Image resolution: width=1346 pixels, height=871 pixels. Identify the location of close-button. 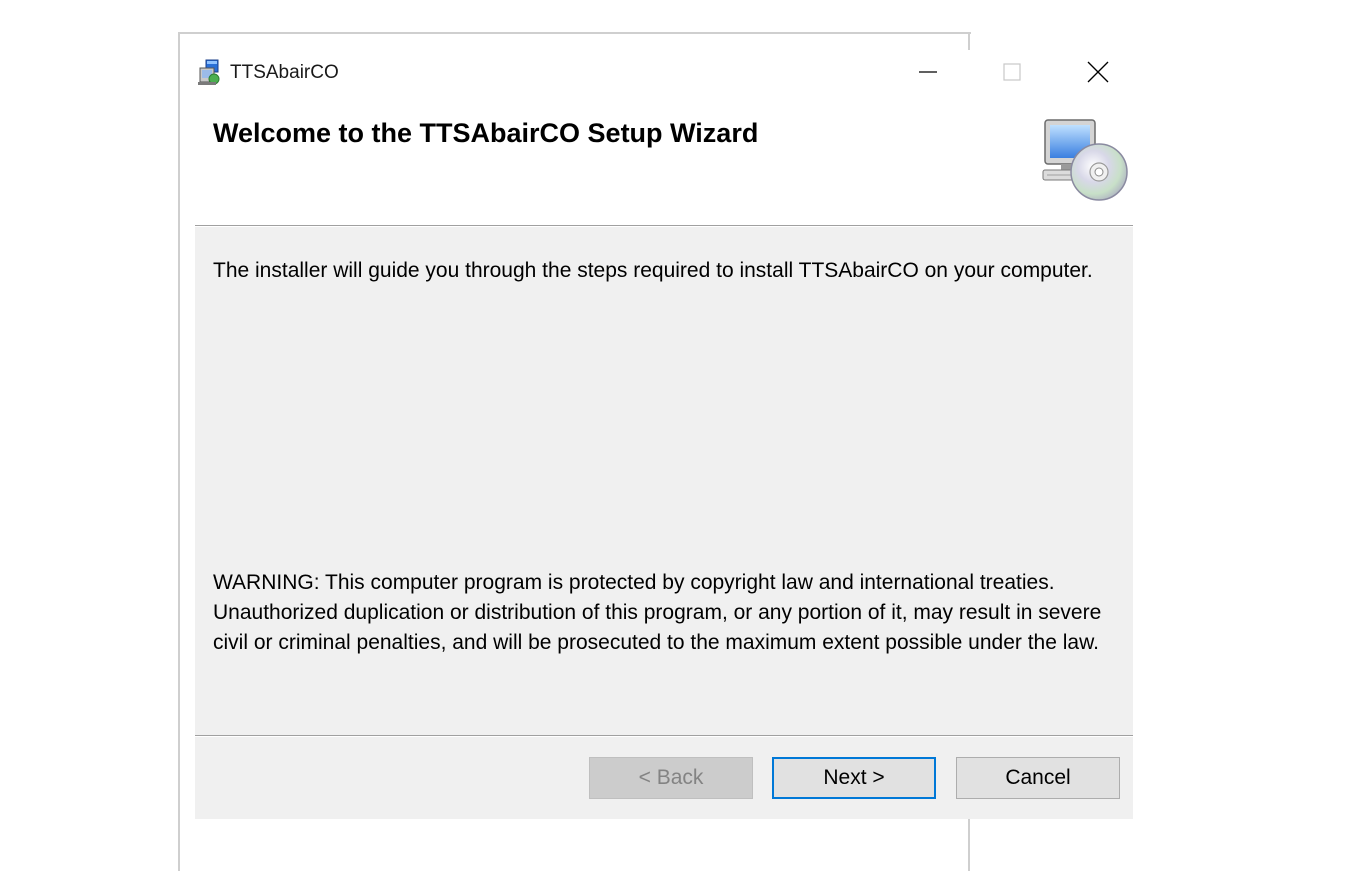
(1098, 72).